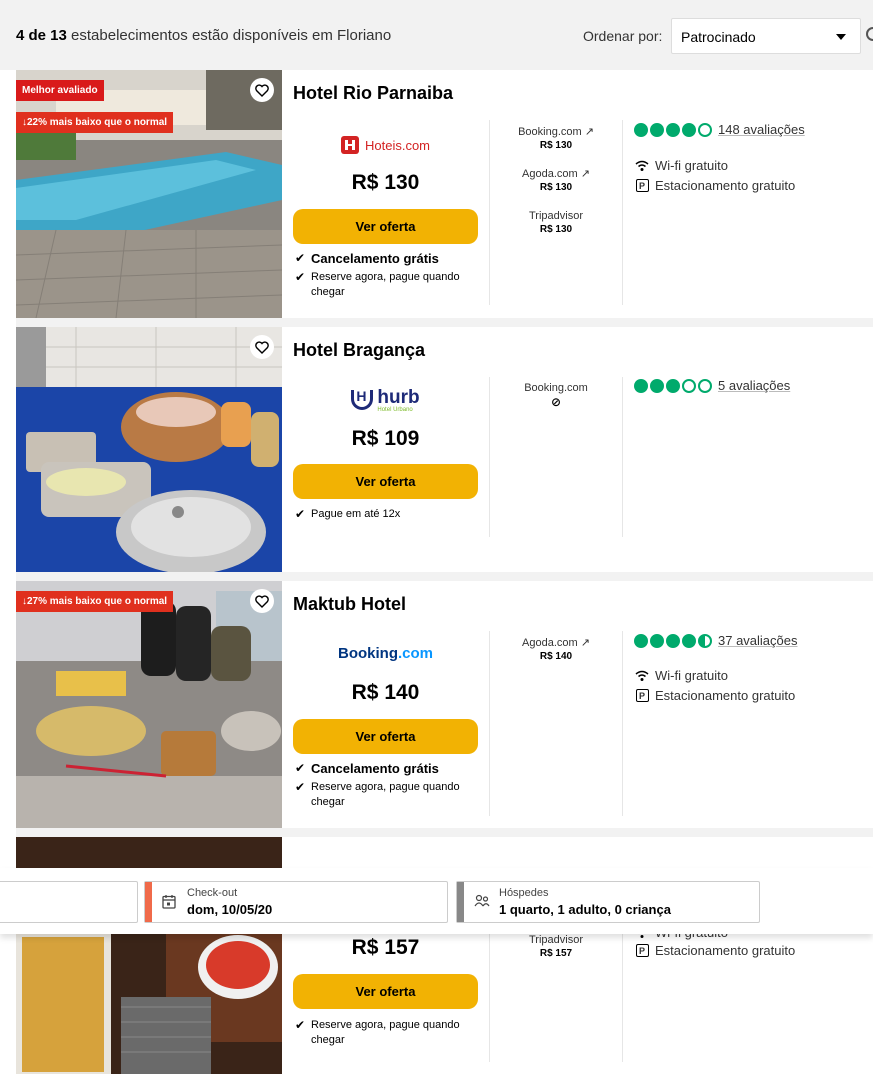 Image resolution: width=873 pixels, height=1074 pixels. I want to click on provider-logo: Hoteis.com, so click(385, 145).